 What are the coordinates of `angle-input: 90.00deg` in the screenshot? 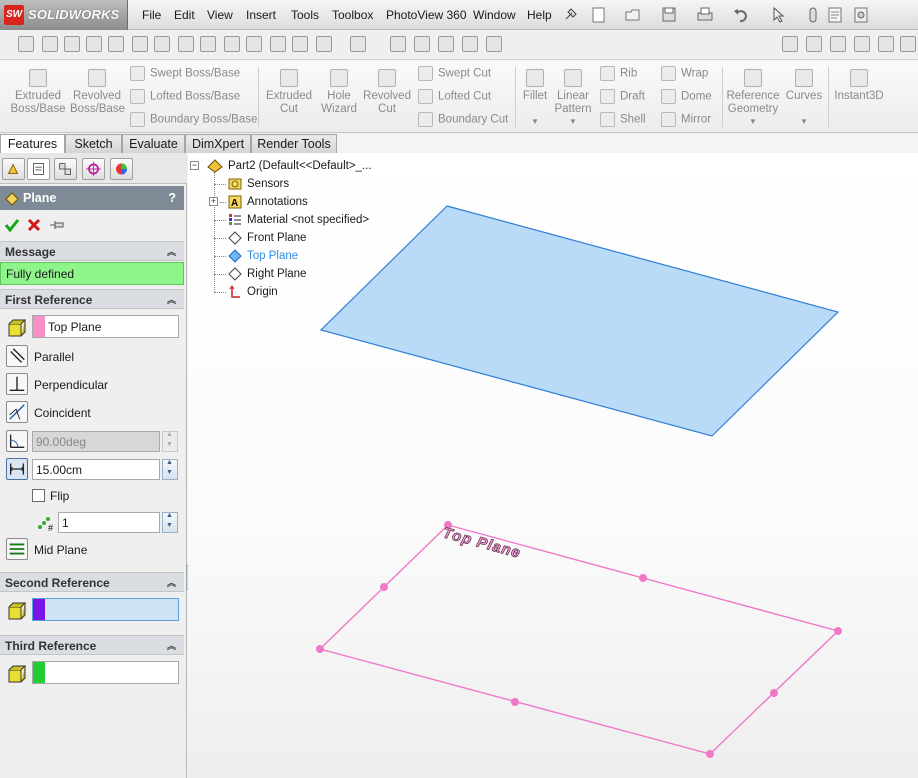 It's located at (96, 441).